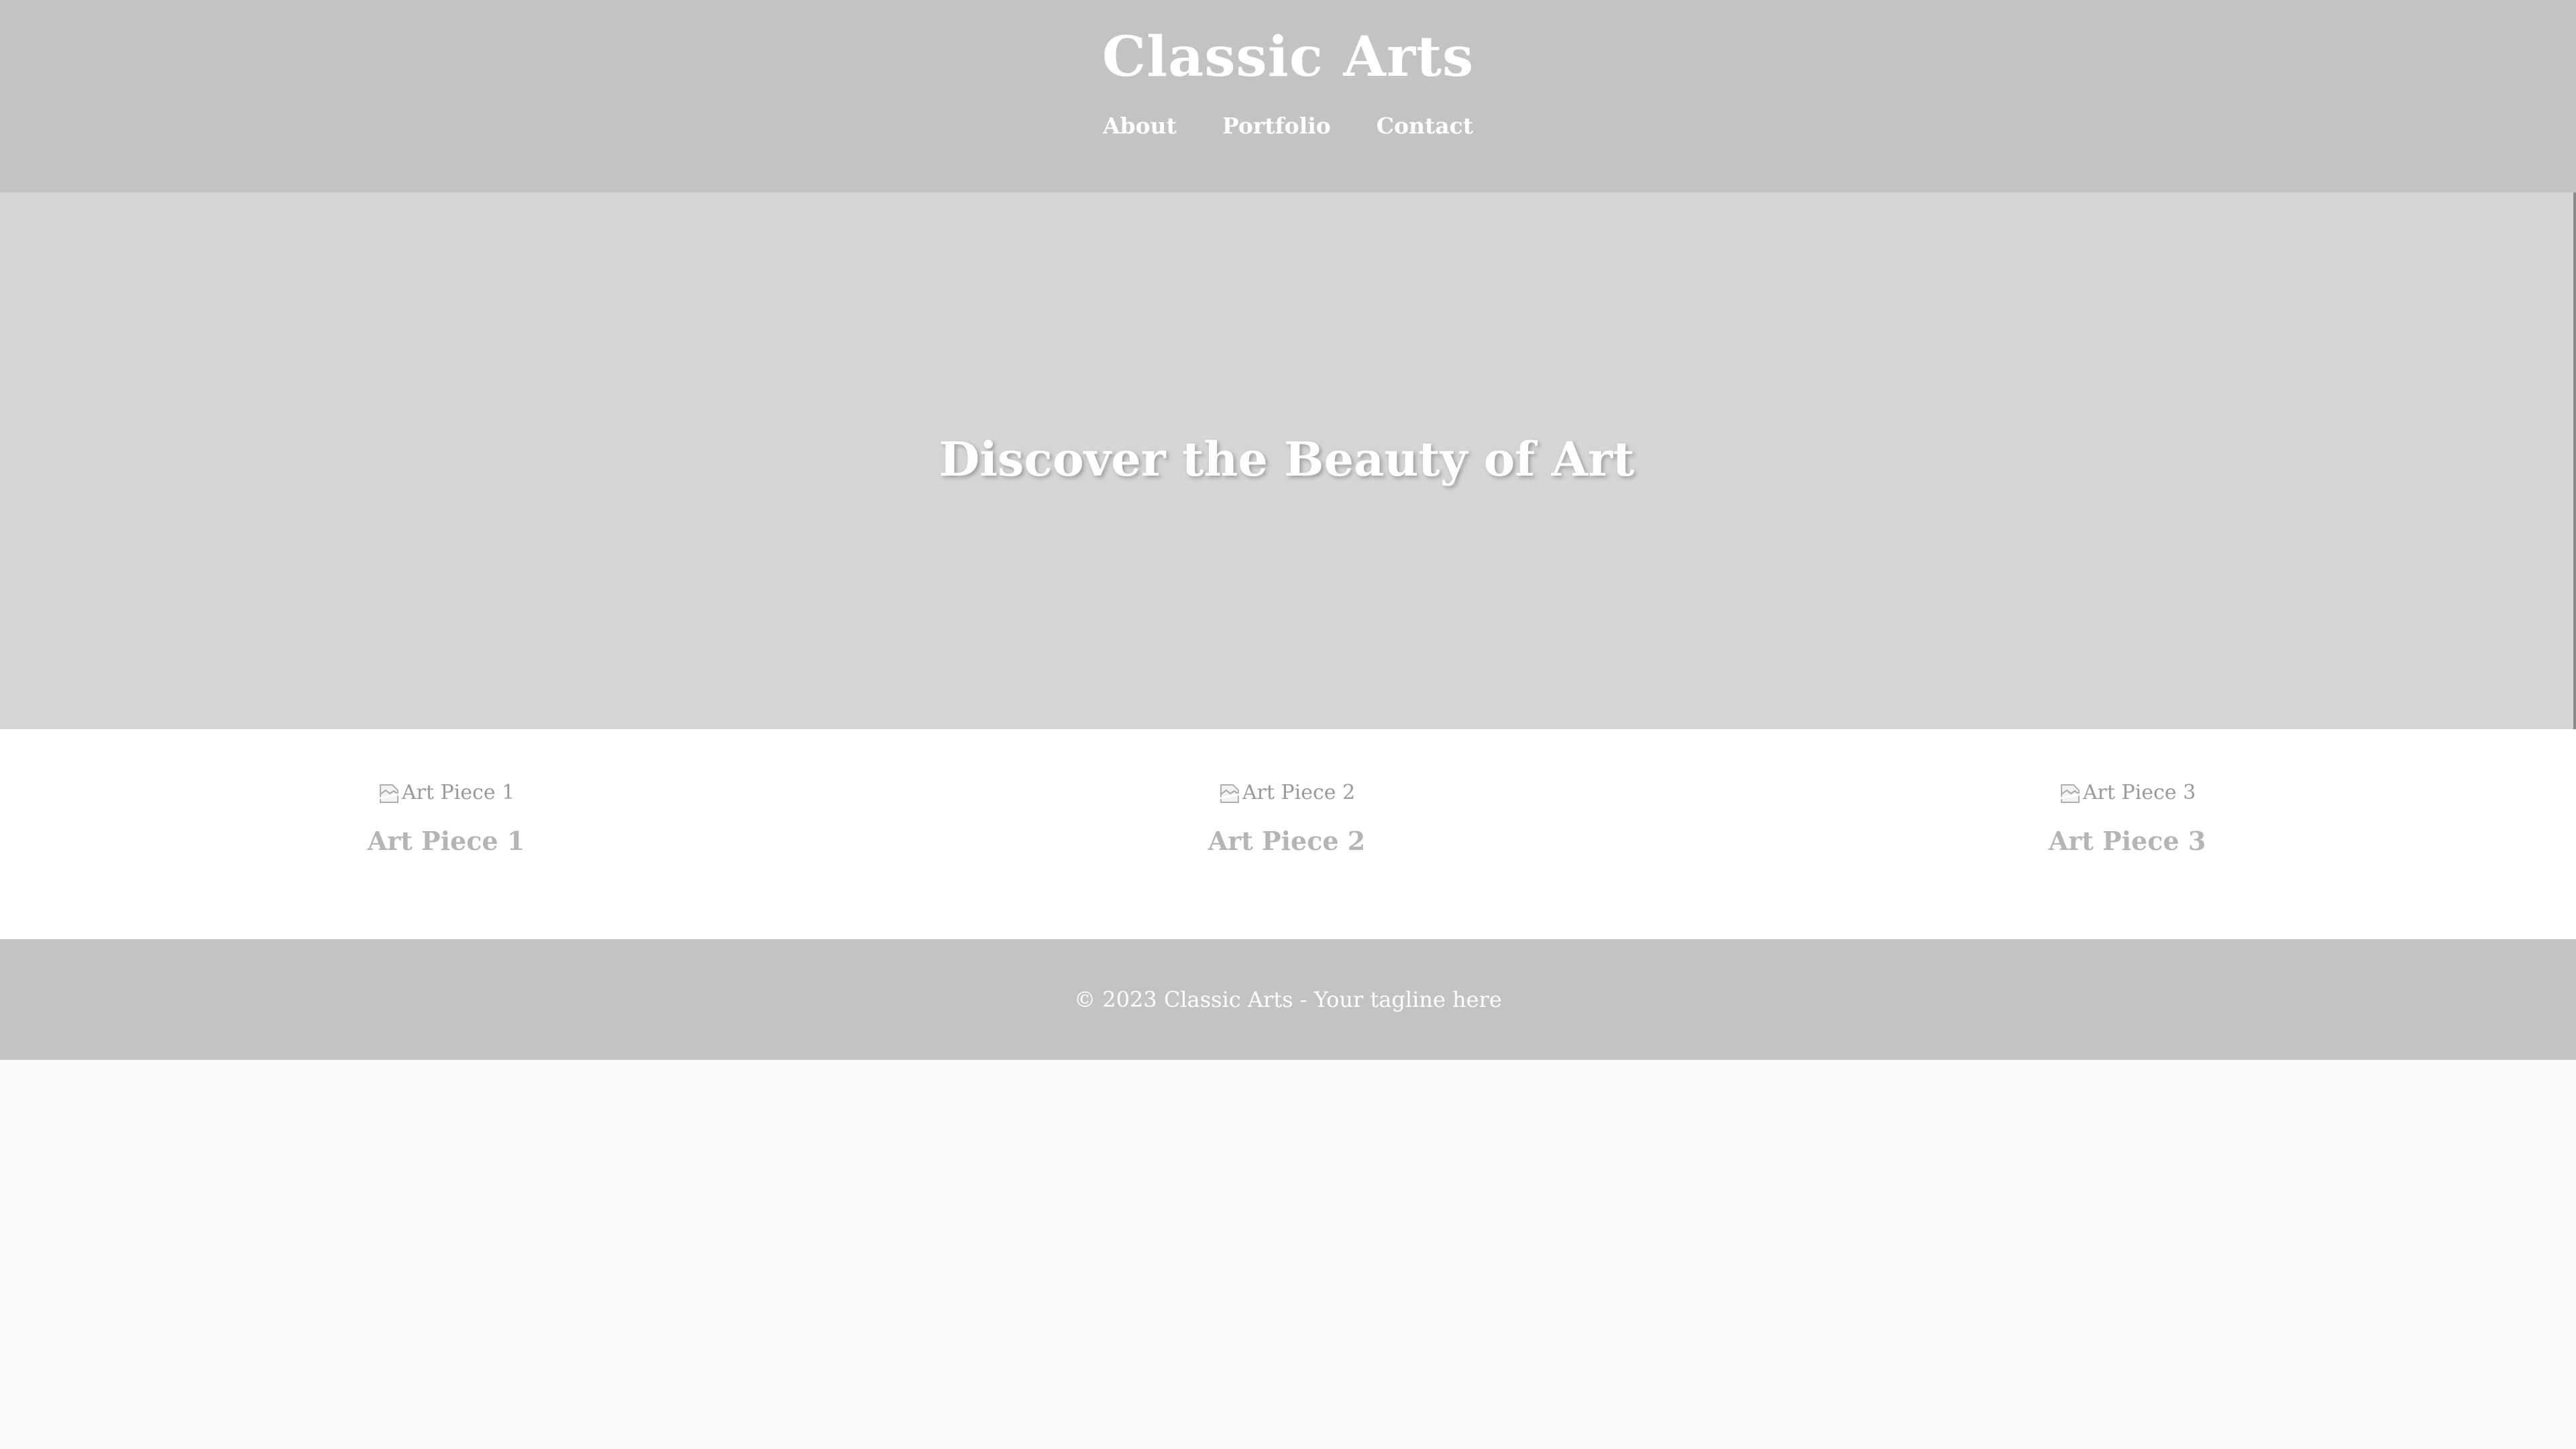  I want to click on site-footer: © 2023 Classic Arts - Your tagline here, so click(1288, 999).